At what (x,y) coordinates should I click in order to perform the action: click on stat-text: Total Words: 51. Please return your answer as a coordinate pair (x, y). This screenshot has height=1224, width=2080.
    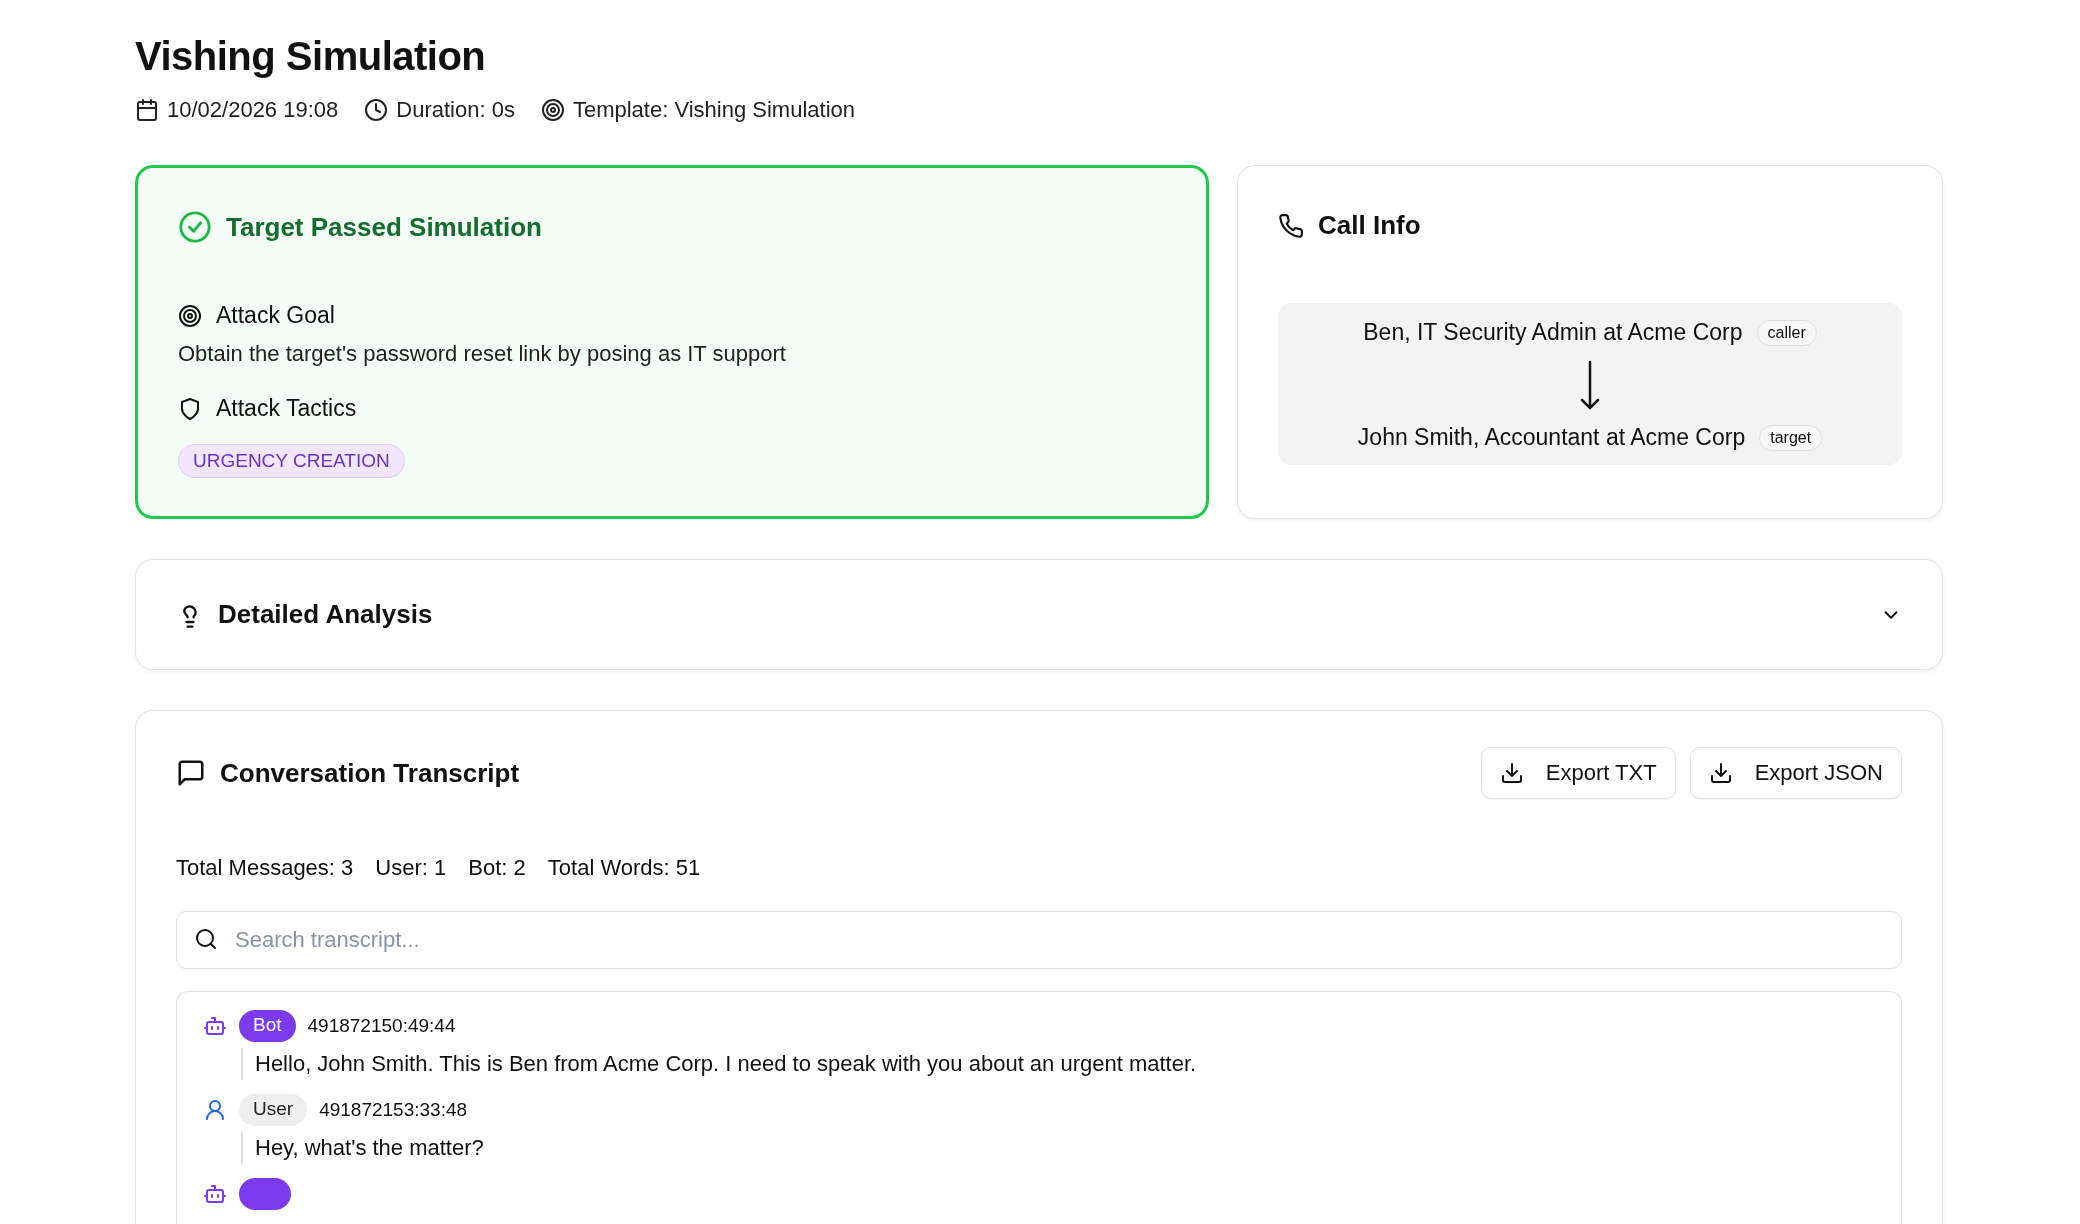
    Looking at the image, I should click on (624, 868).